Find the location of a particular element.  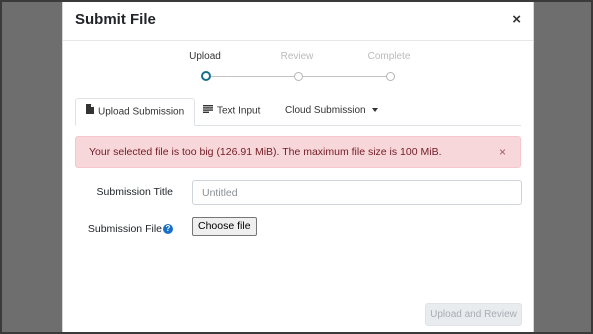

help-icon: ? is located at coordinates (168, 229).